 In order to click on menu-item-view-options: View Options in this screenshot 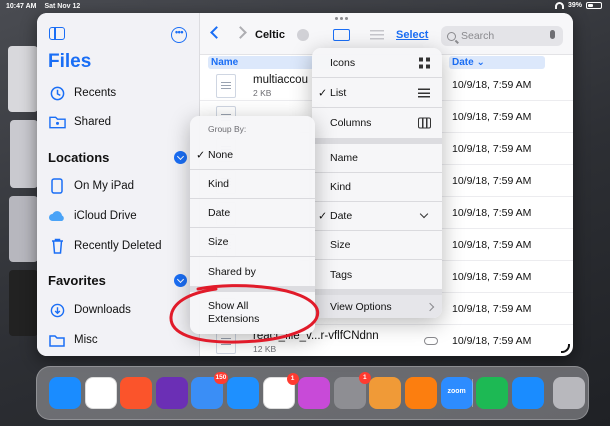, I will do `click(377, 306)`.